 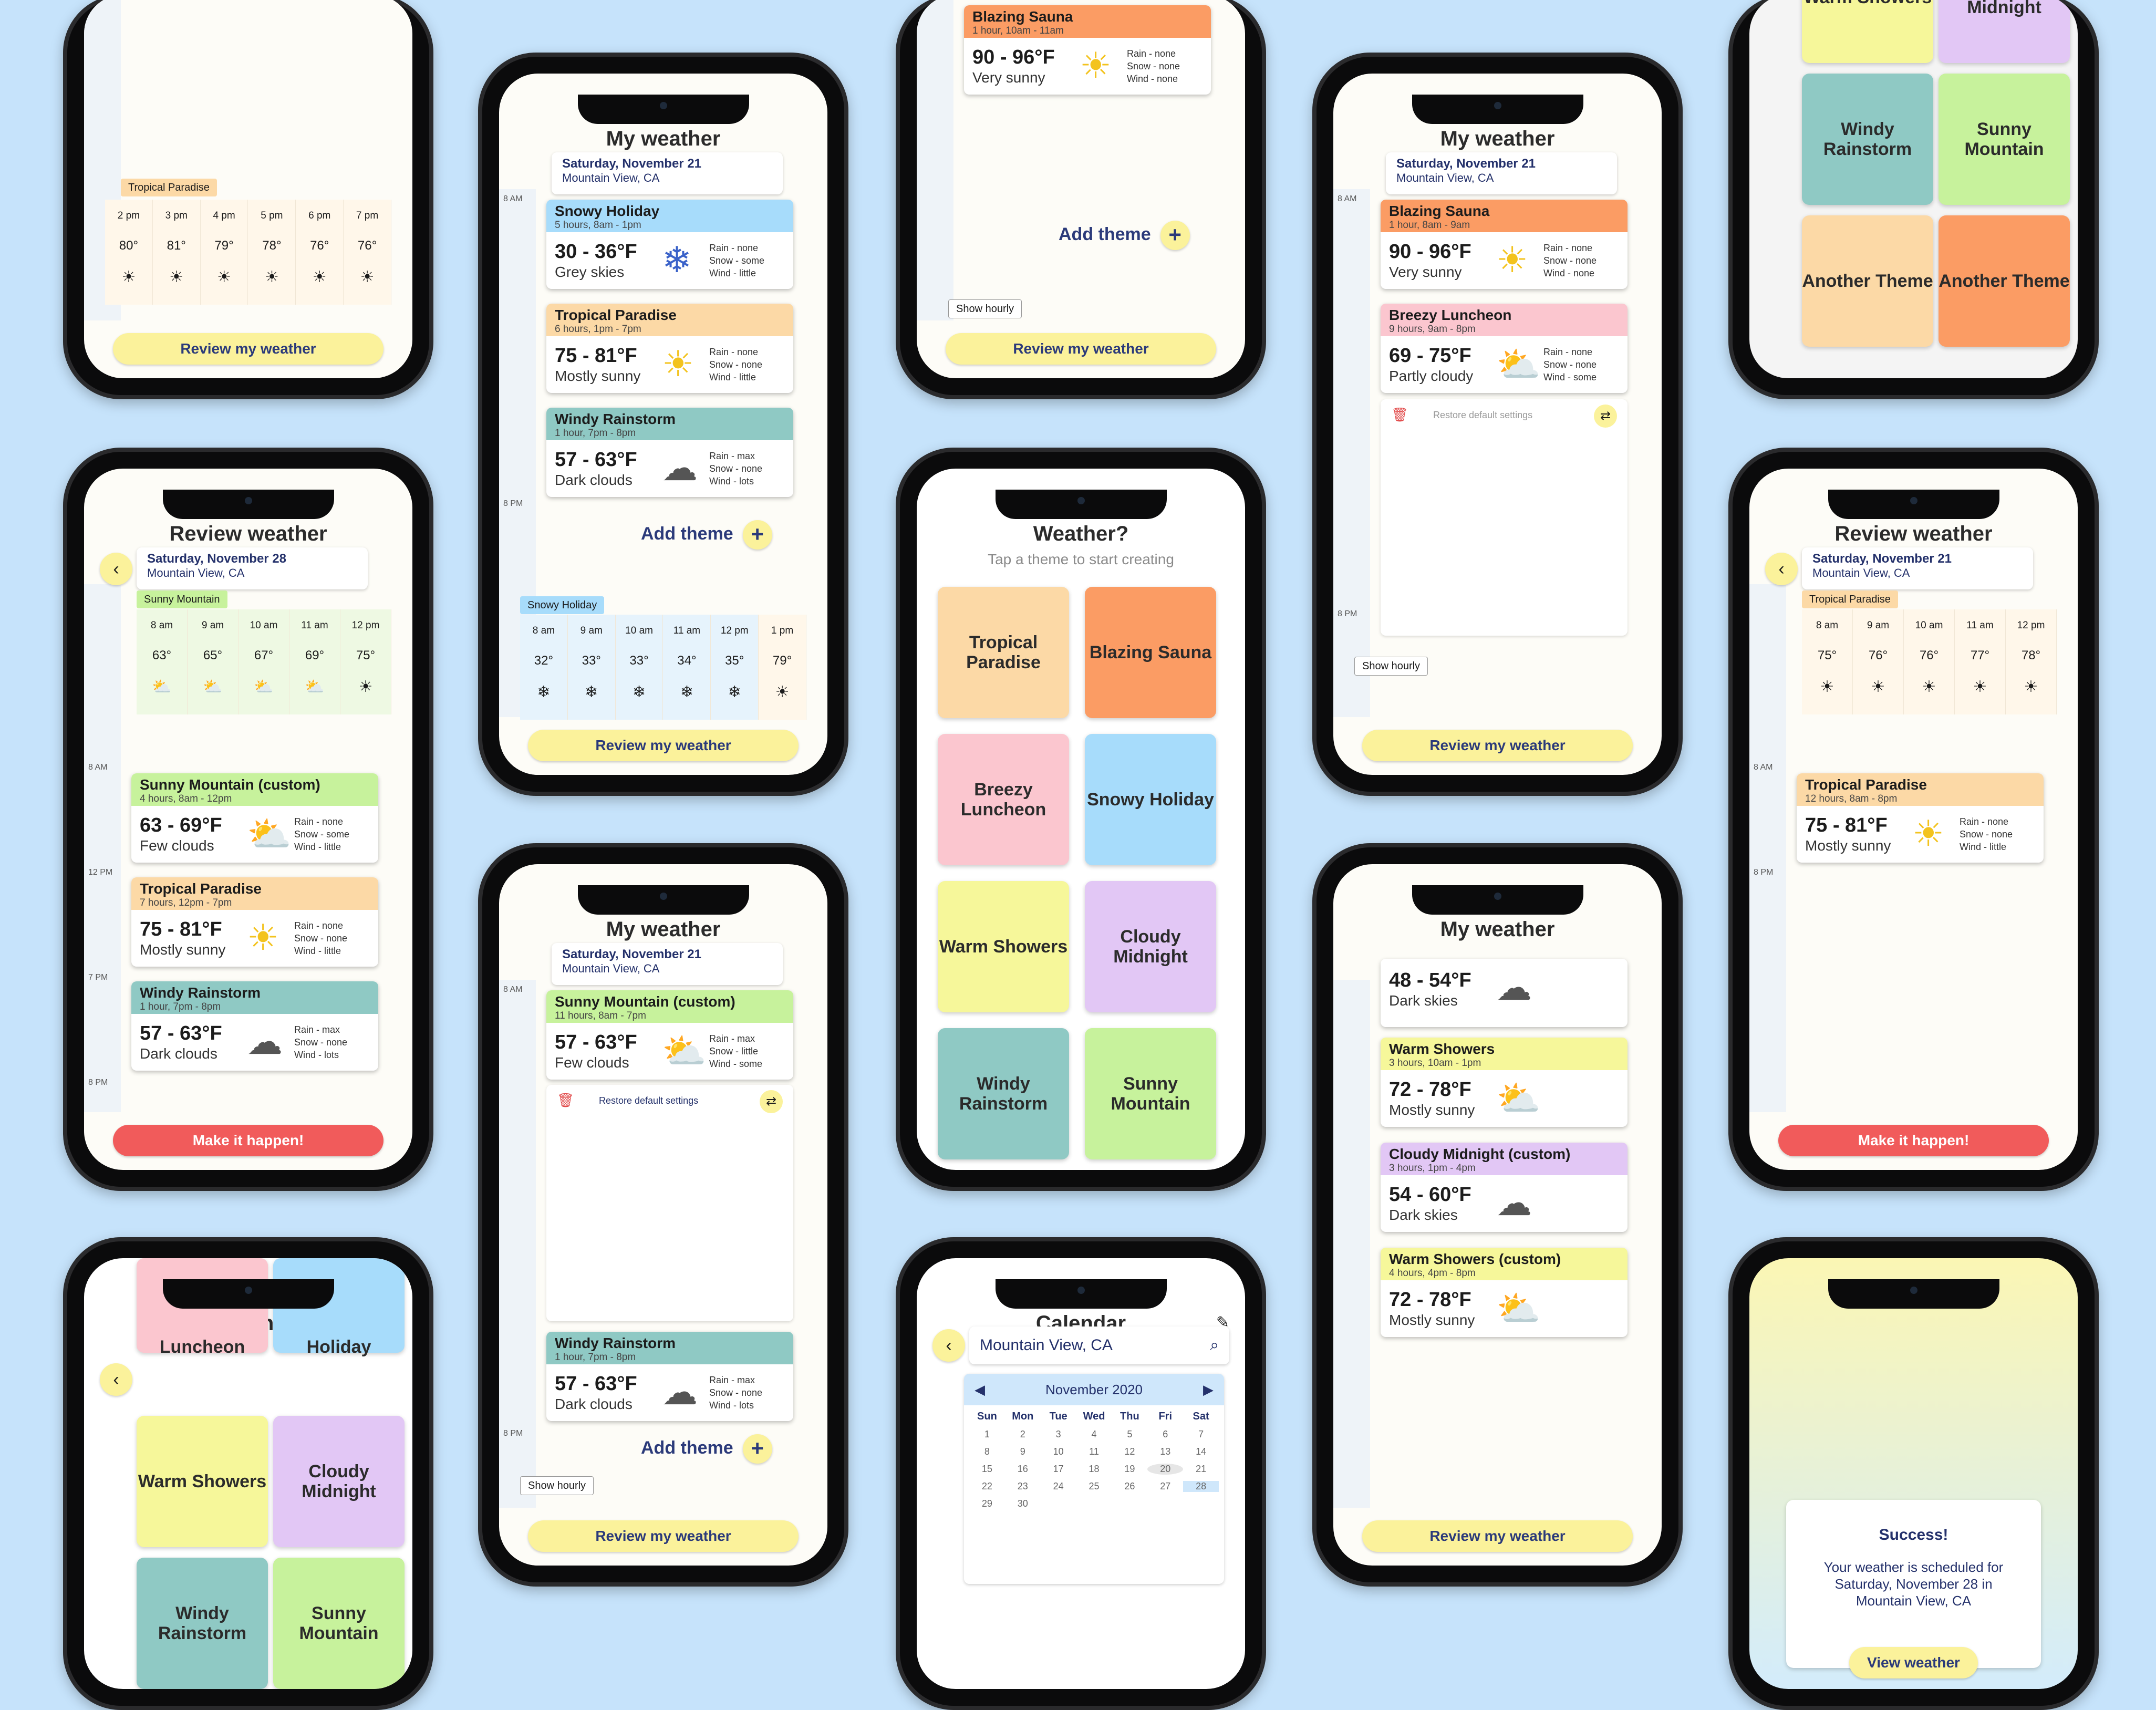 I want to click on calendar-day-selected: 28, so click(x=1201, y=1486).